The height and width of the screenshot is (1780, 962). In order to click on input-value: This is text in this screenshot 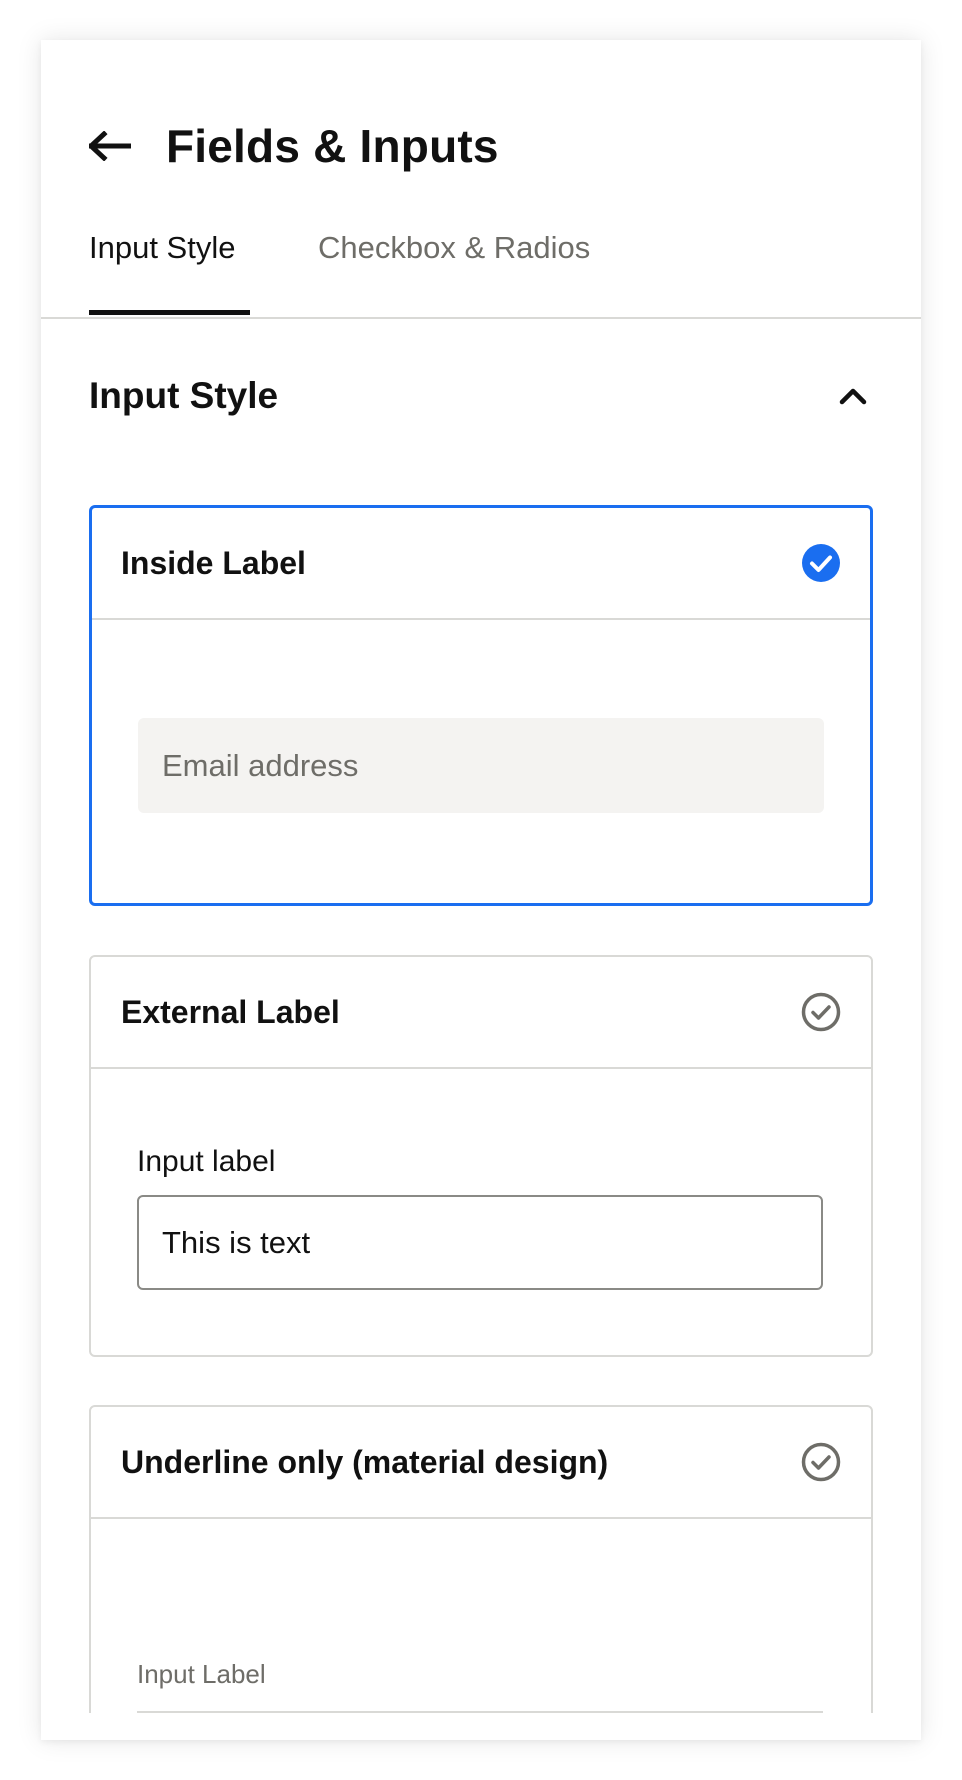, I will do `click(236, 1242)`.